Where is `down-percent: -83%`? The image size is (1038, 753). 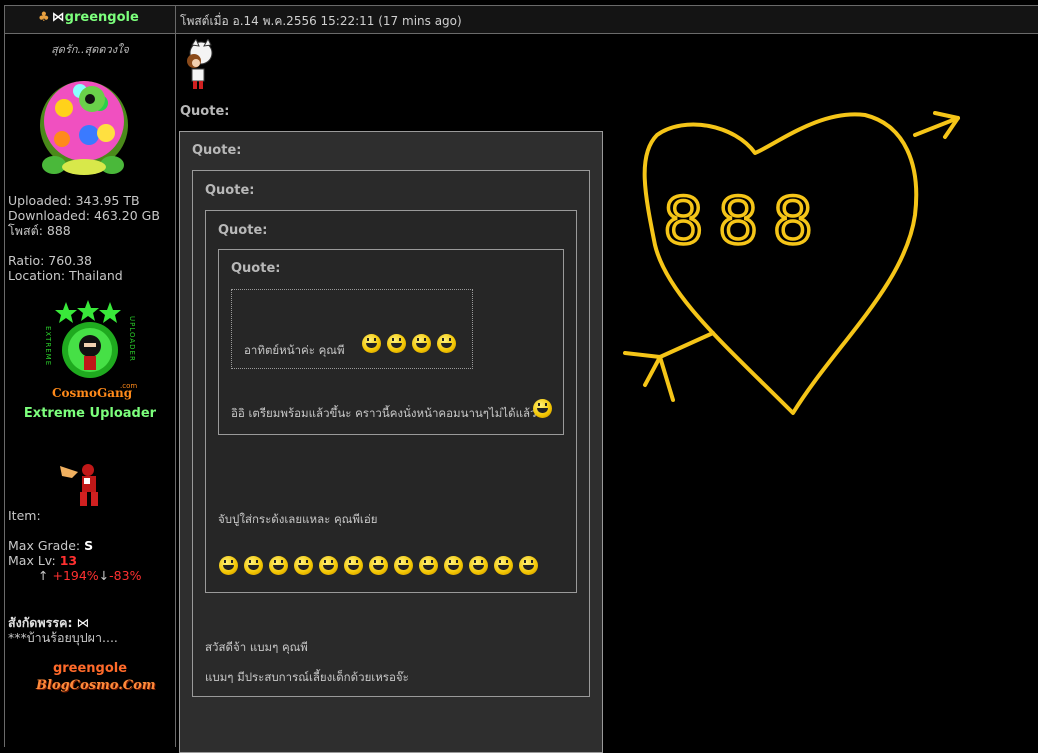 down-percent: -83% is located at coordinates (125, 575).